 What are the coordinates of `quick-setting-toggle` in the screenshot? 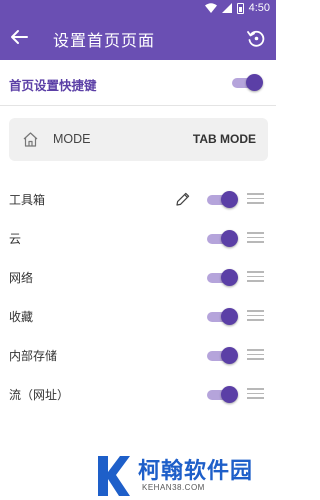 It's located at (247, 82).